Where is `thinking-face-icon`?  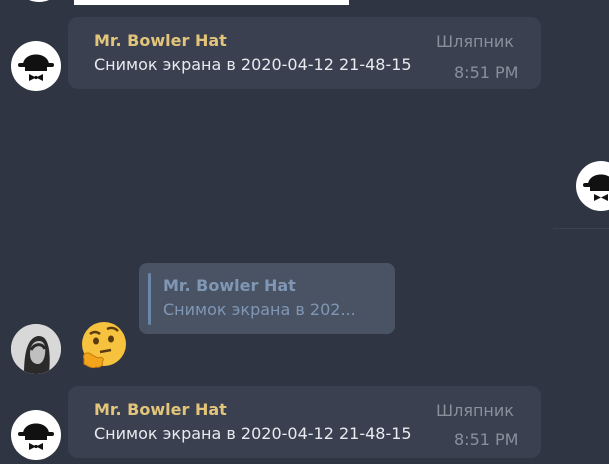
thinking-face-icon is located at coordinates (103, 348).